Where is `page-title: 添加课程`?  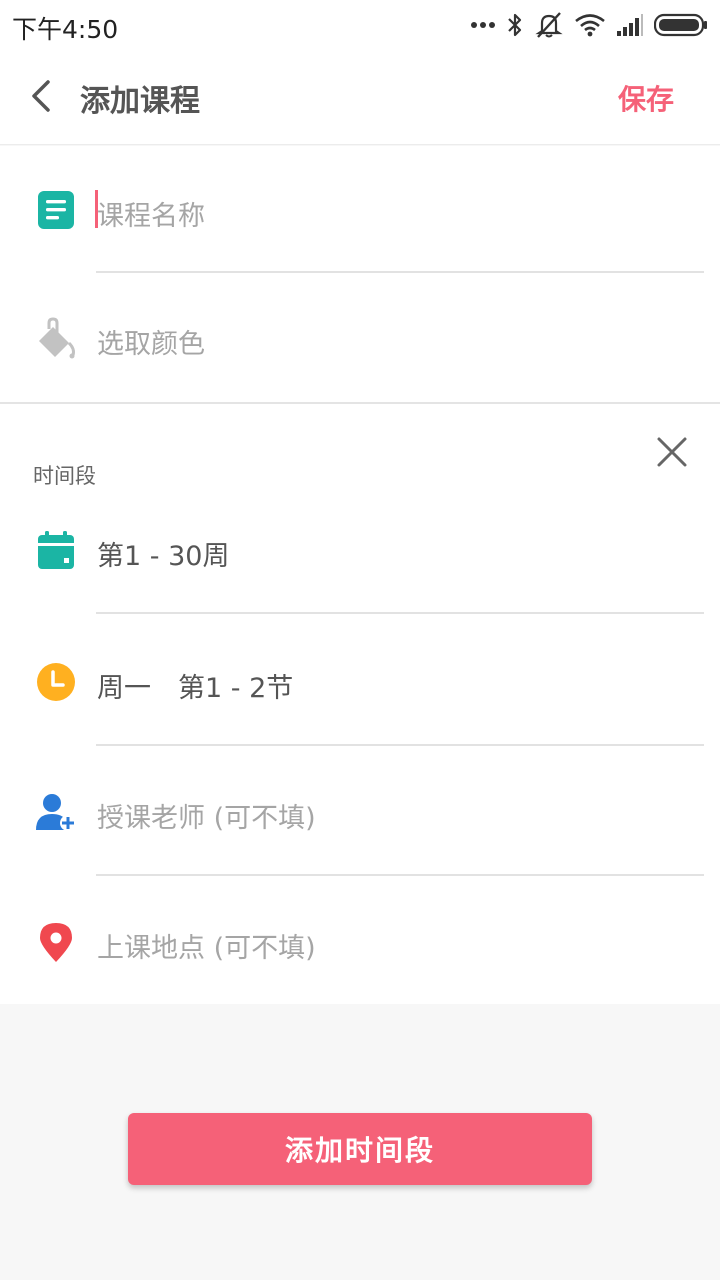 page-title: 添加课程 is located at coordinates (140, 101).